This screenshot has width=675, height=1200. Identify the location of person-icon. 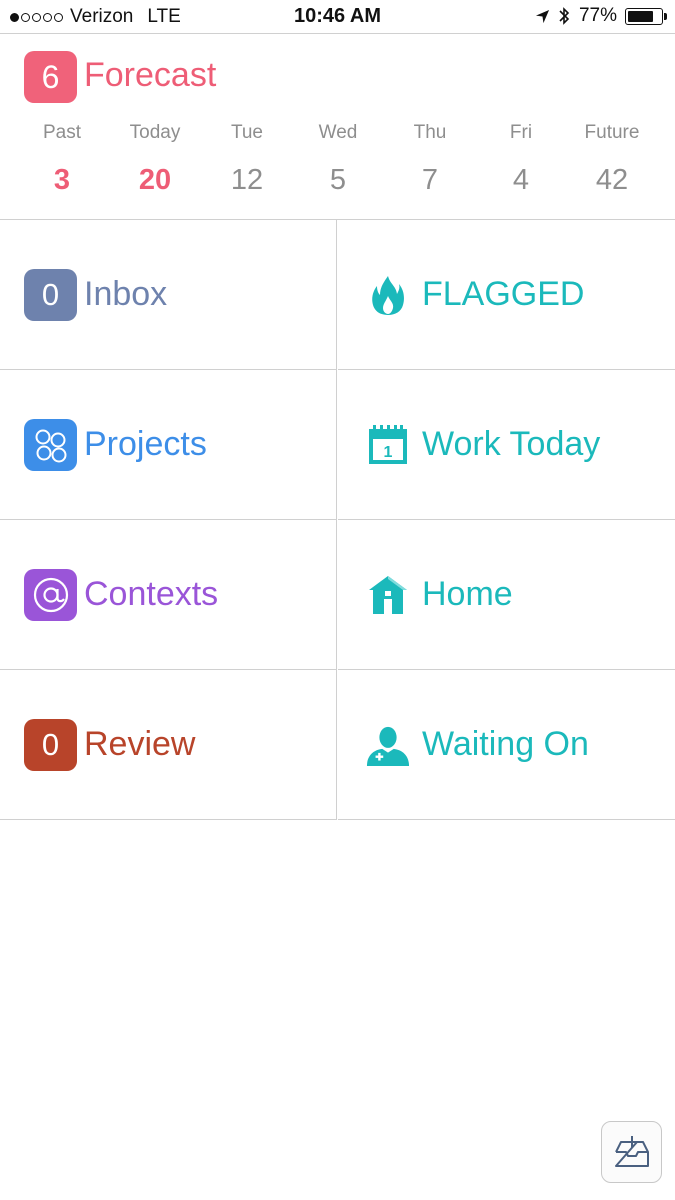
(388, 745).